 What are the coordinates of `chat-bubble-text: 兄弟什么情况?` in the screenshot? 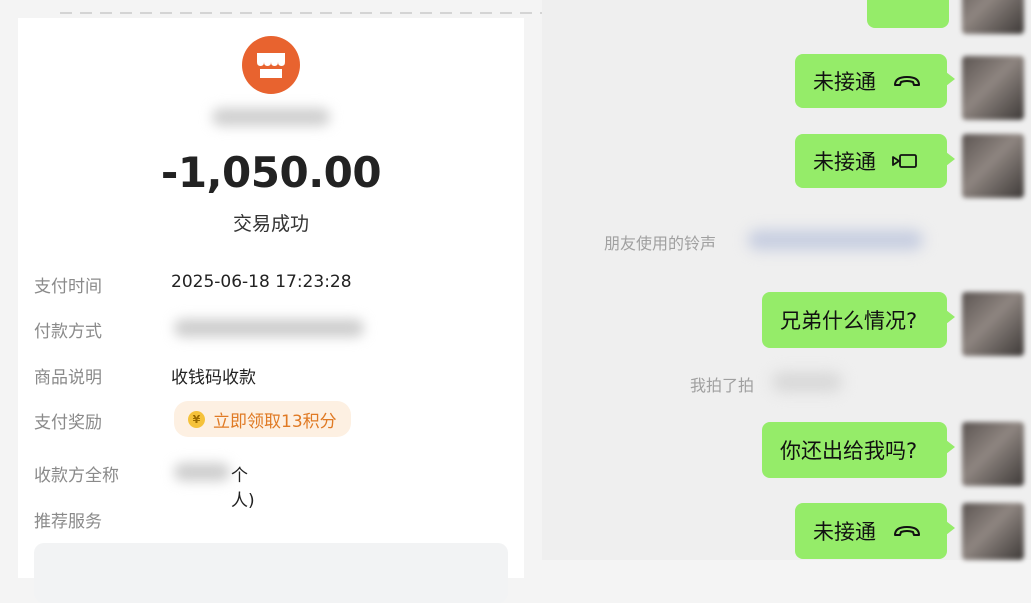 It's located at (858, 320).